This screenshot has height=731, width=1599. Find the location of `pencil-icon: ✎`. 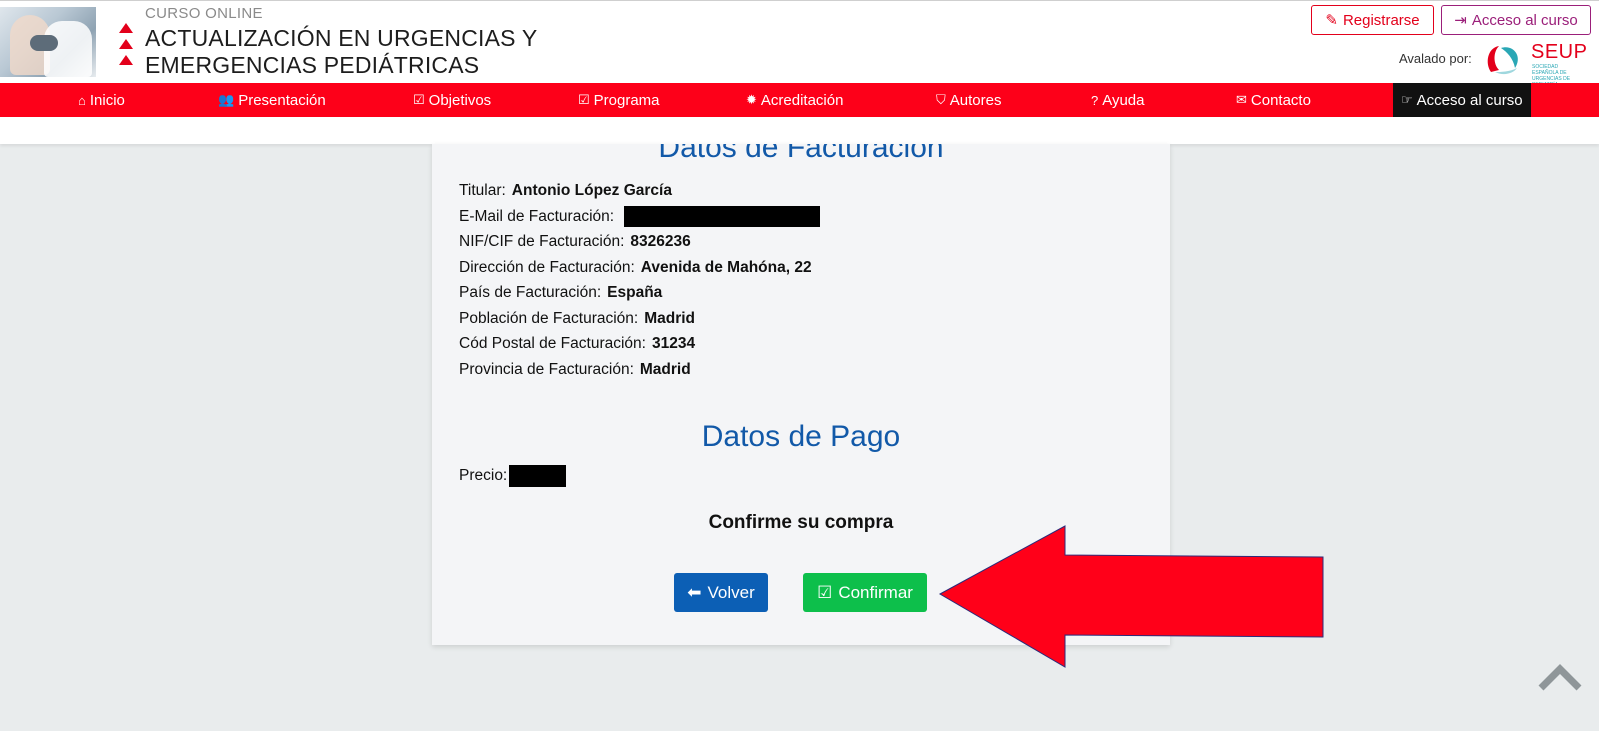

pencil-icon: ✎ is located at coordinates (1331, 20).